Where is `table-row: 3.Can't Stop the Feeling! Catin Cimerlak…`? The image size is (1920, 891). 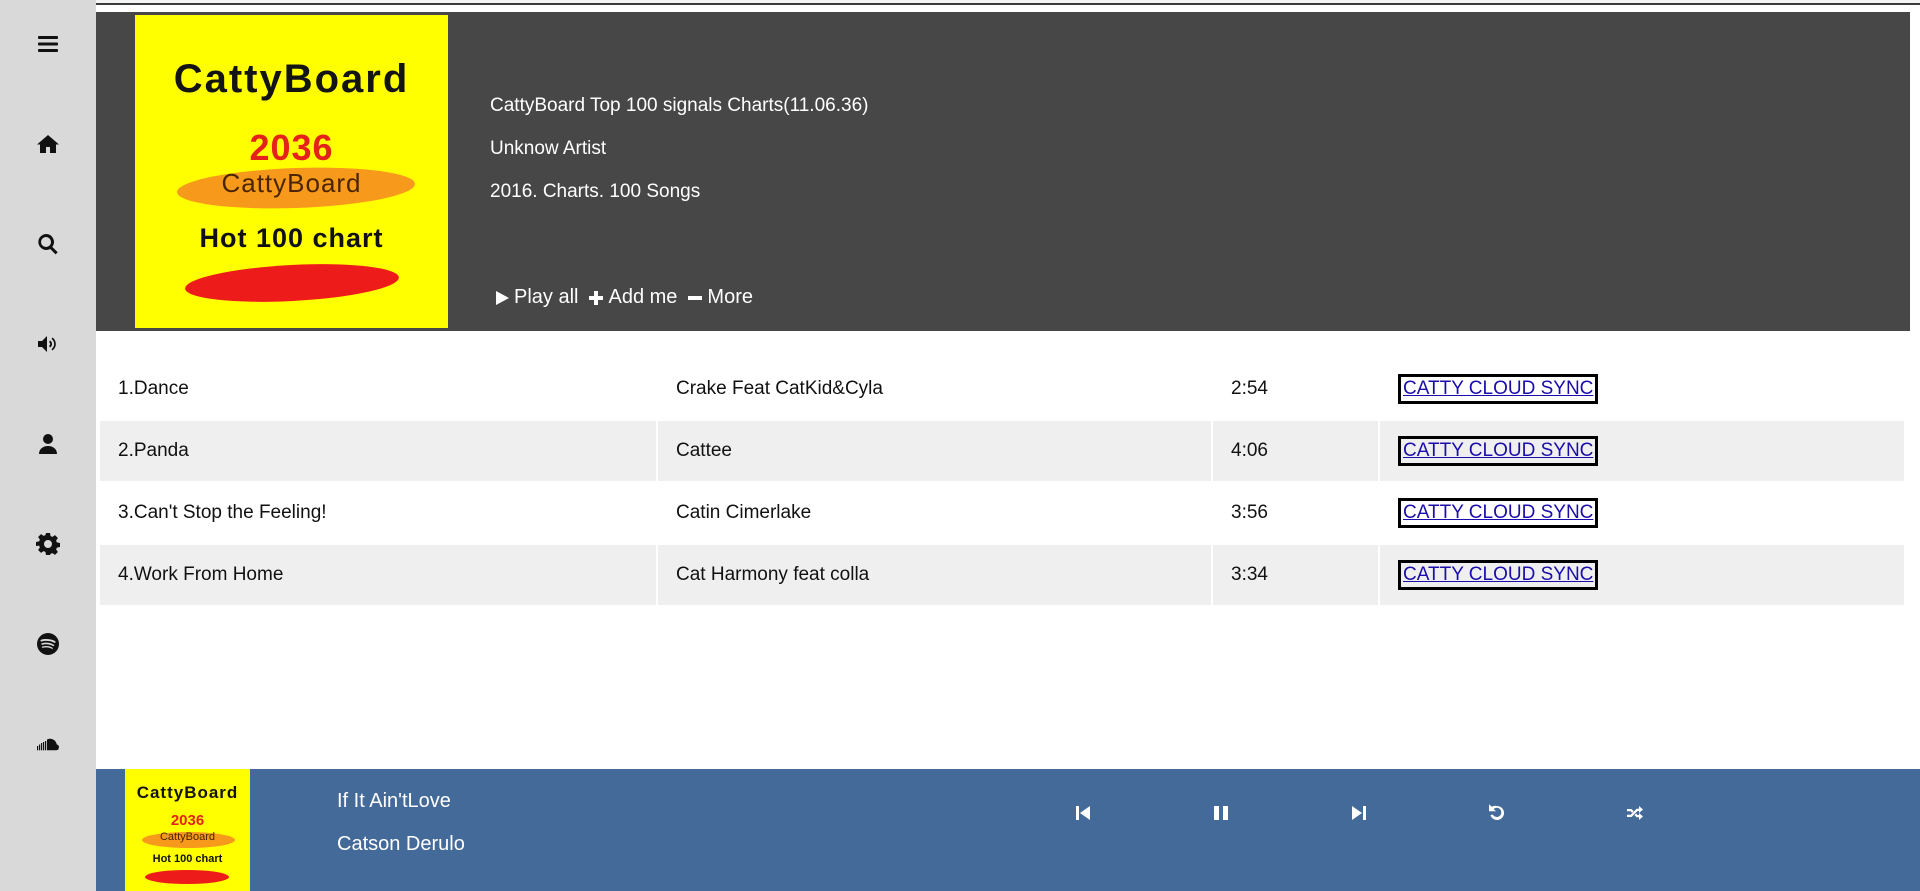 table-row: 3.Can't Stop the Feeling! Catin Cimerlak… is located at coordinates (1004, 513).